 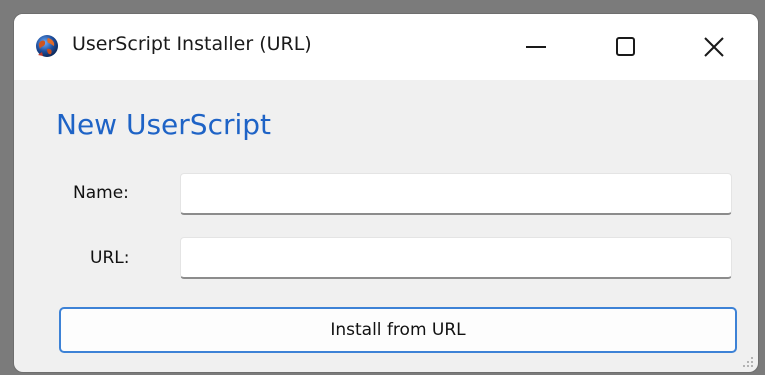 I want to click on close-icon, so click(x=714, y=47).